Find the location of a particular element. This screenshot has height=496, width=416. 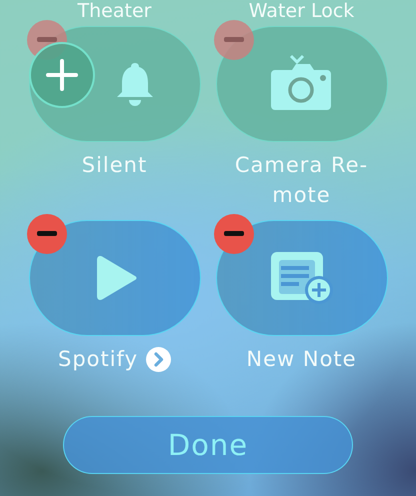

tile-label: Silent is located at coordinates (115, 165).